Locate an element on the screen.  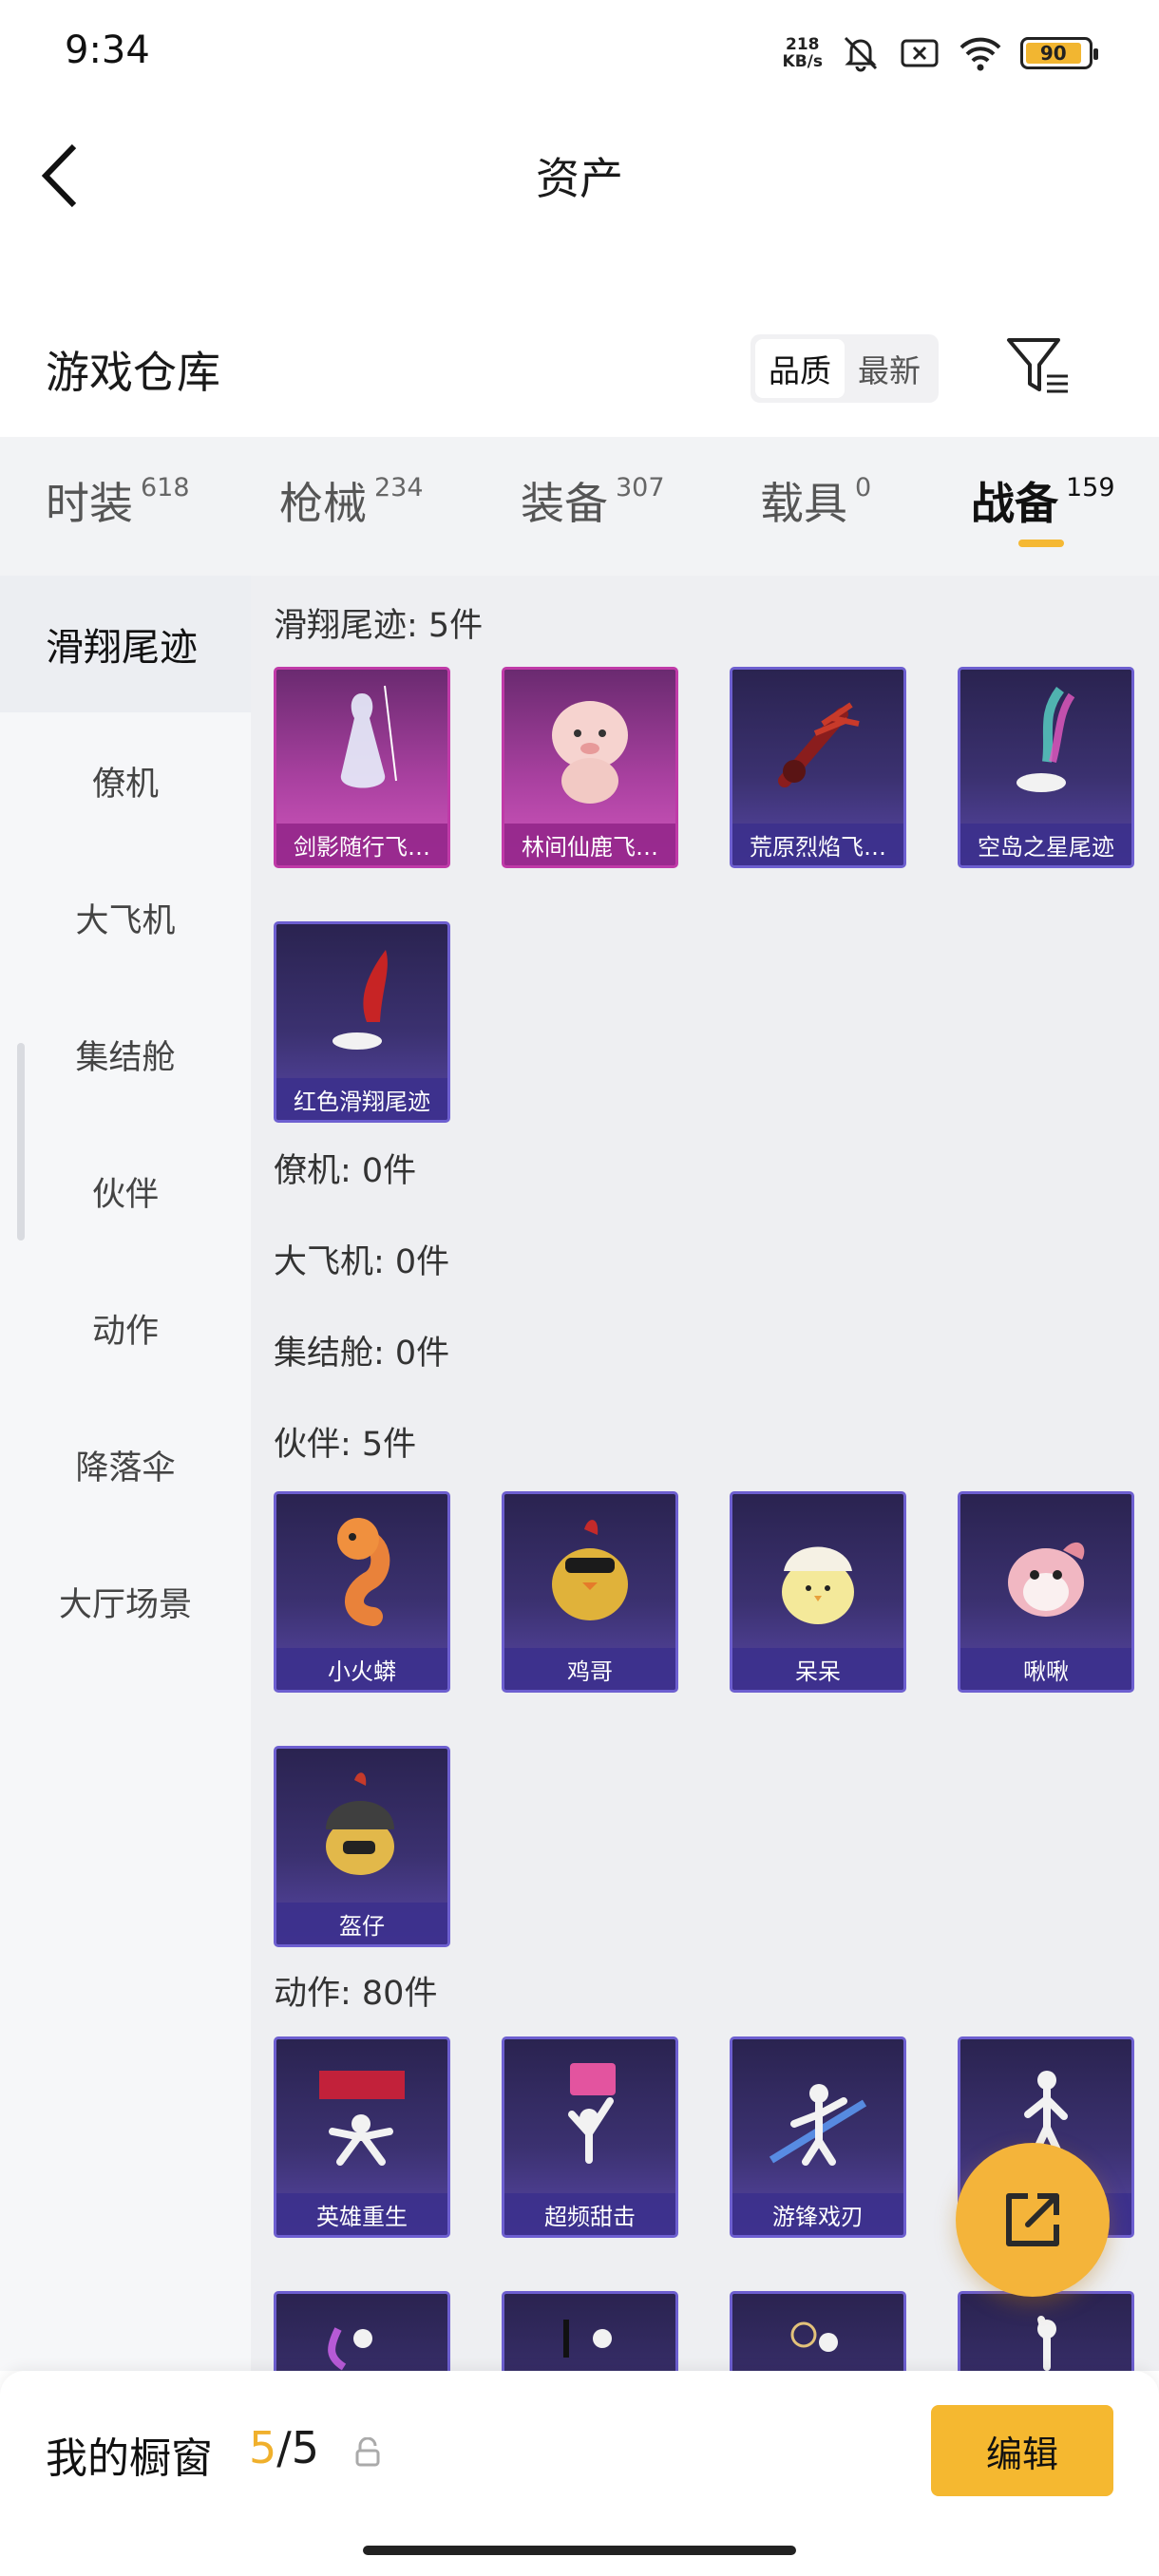
showcase-label: 我的橱窗 is located at coordinates (129, 2458).